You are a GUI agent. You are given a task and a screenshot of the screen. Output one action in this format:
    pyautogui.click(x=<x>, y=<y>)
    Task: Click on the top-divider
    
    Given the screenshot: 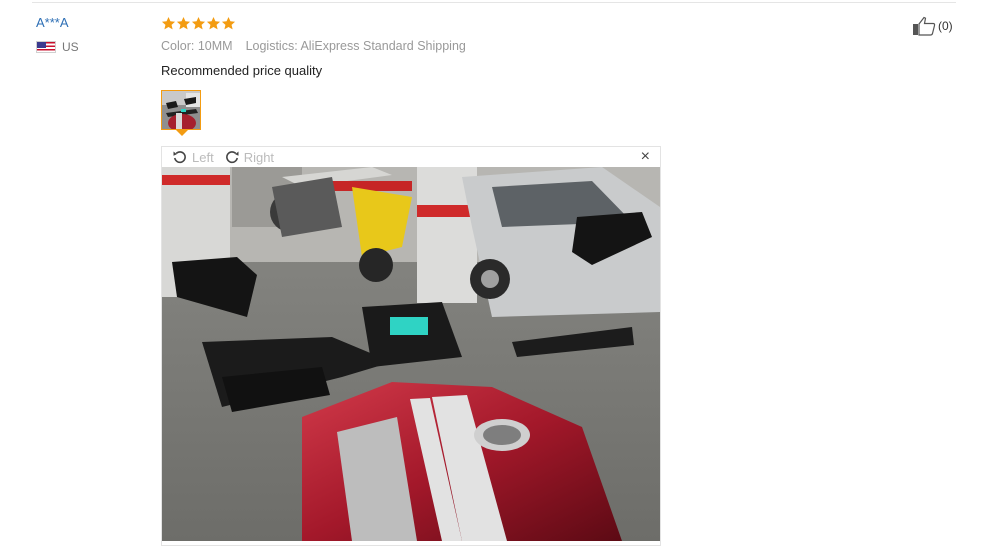 What is the action you would take?
    pyautogui.click(x=494, y=2)
    